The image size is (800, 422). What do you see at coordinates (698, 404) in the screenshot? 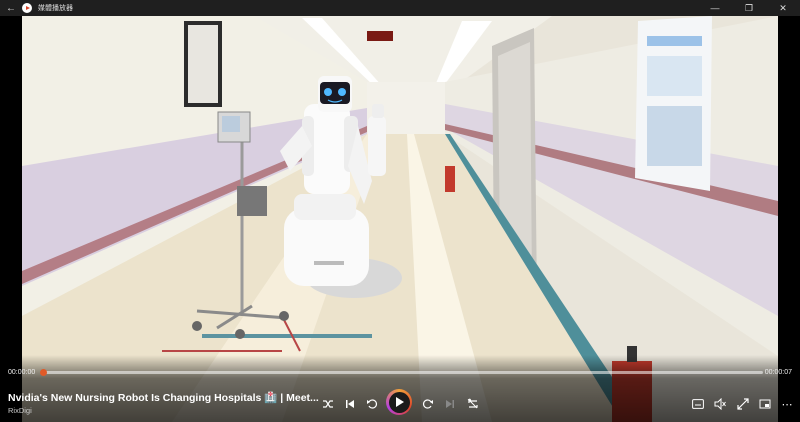
I see `captions-icon` at bounding box center [698, 404].